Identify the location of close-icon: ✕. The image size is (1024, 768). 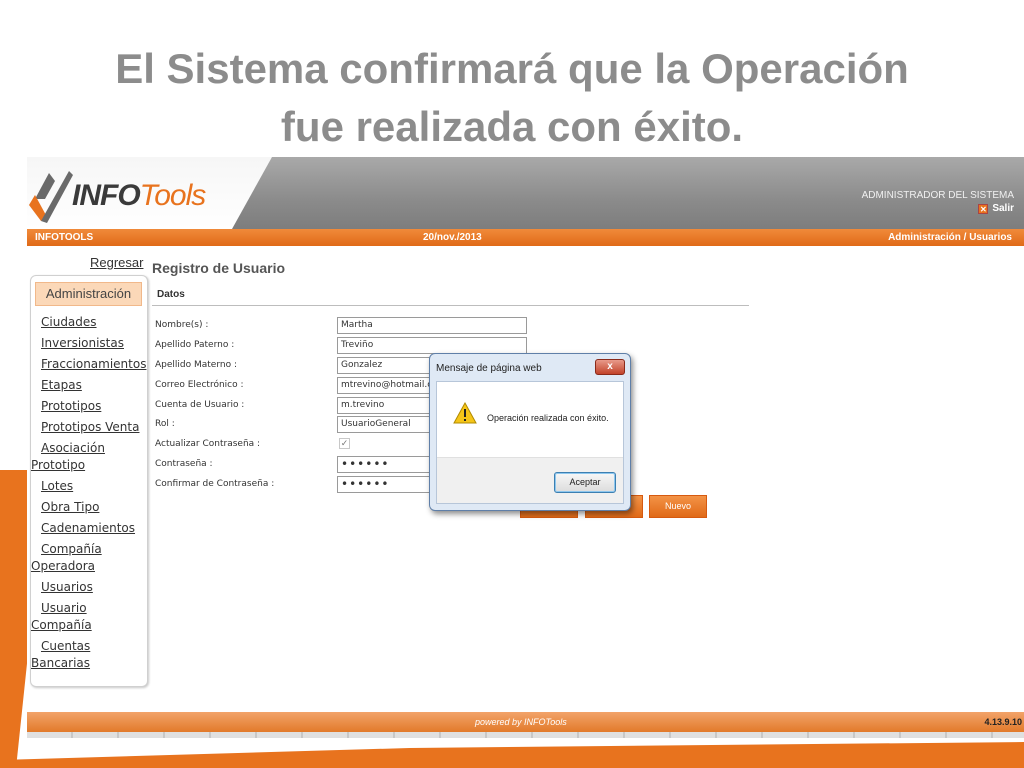
(983, 208).